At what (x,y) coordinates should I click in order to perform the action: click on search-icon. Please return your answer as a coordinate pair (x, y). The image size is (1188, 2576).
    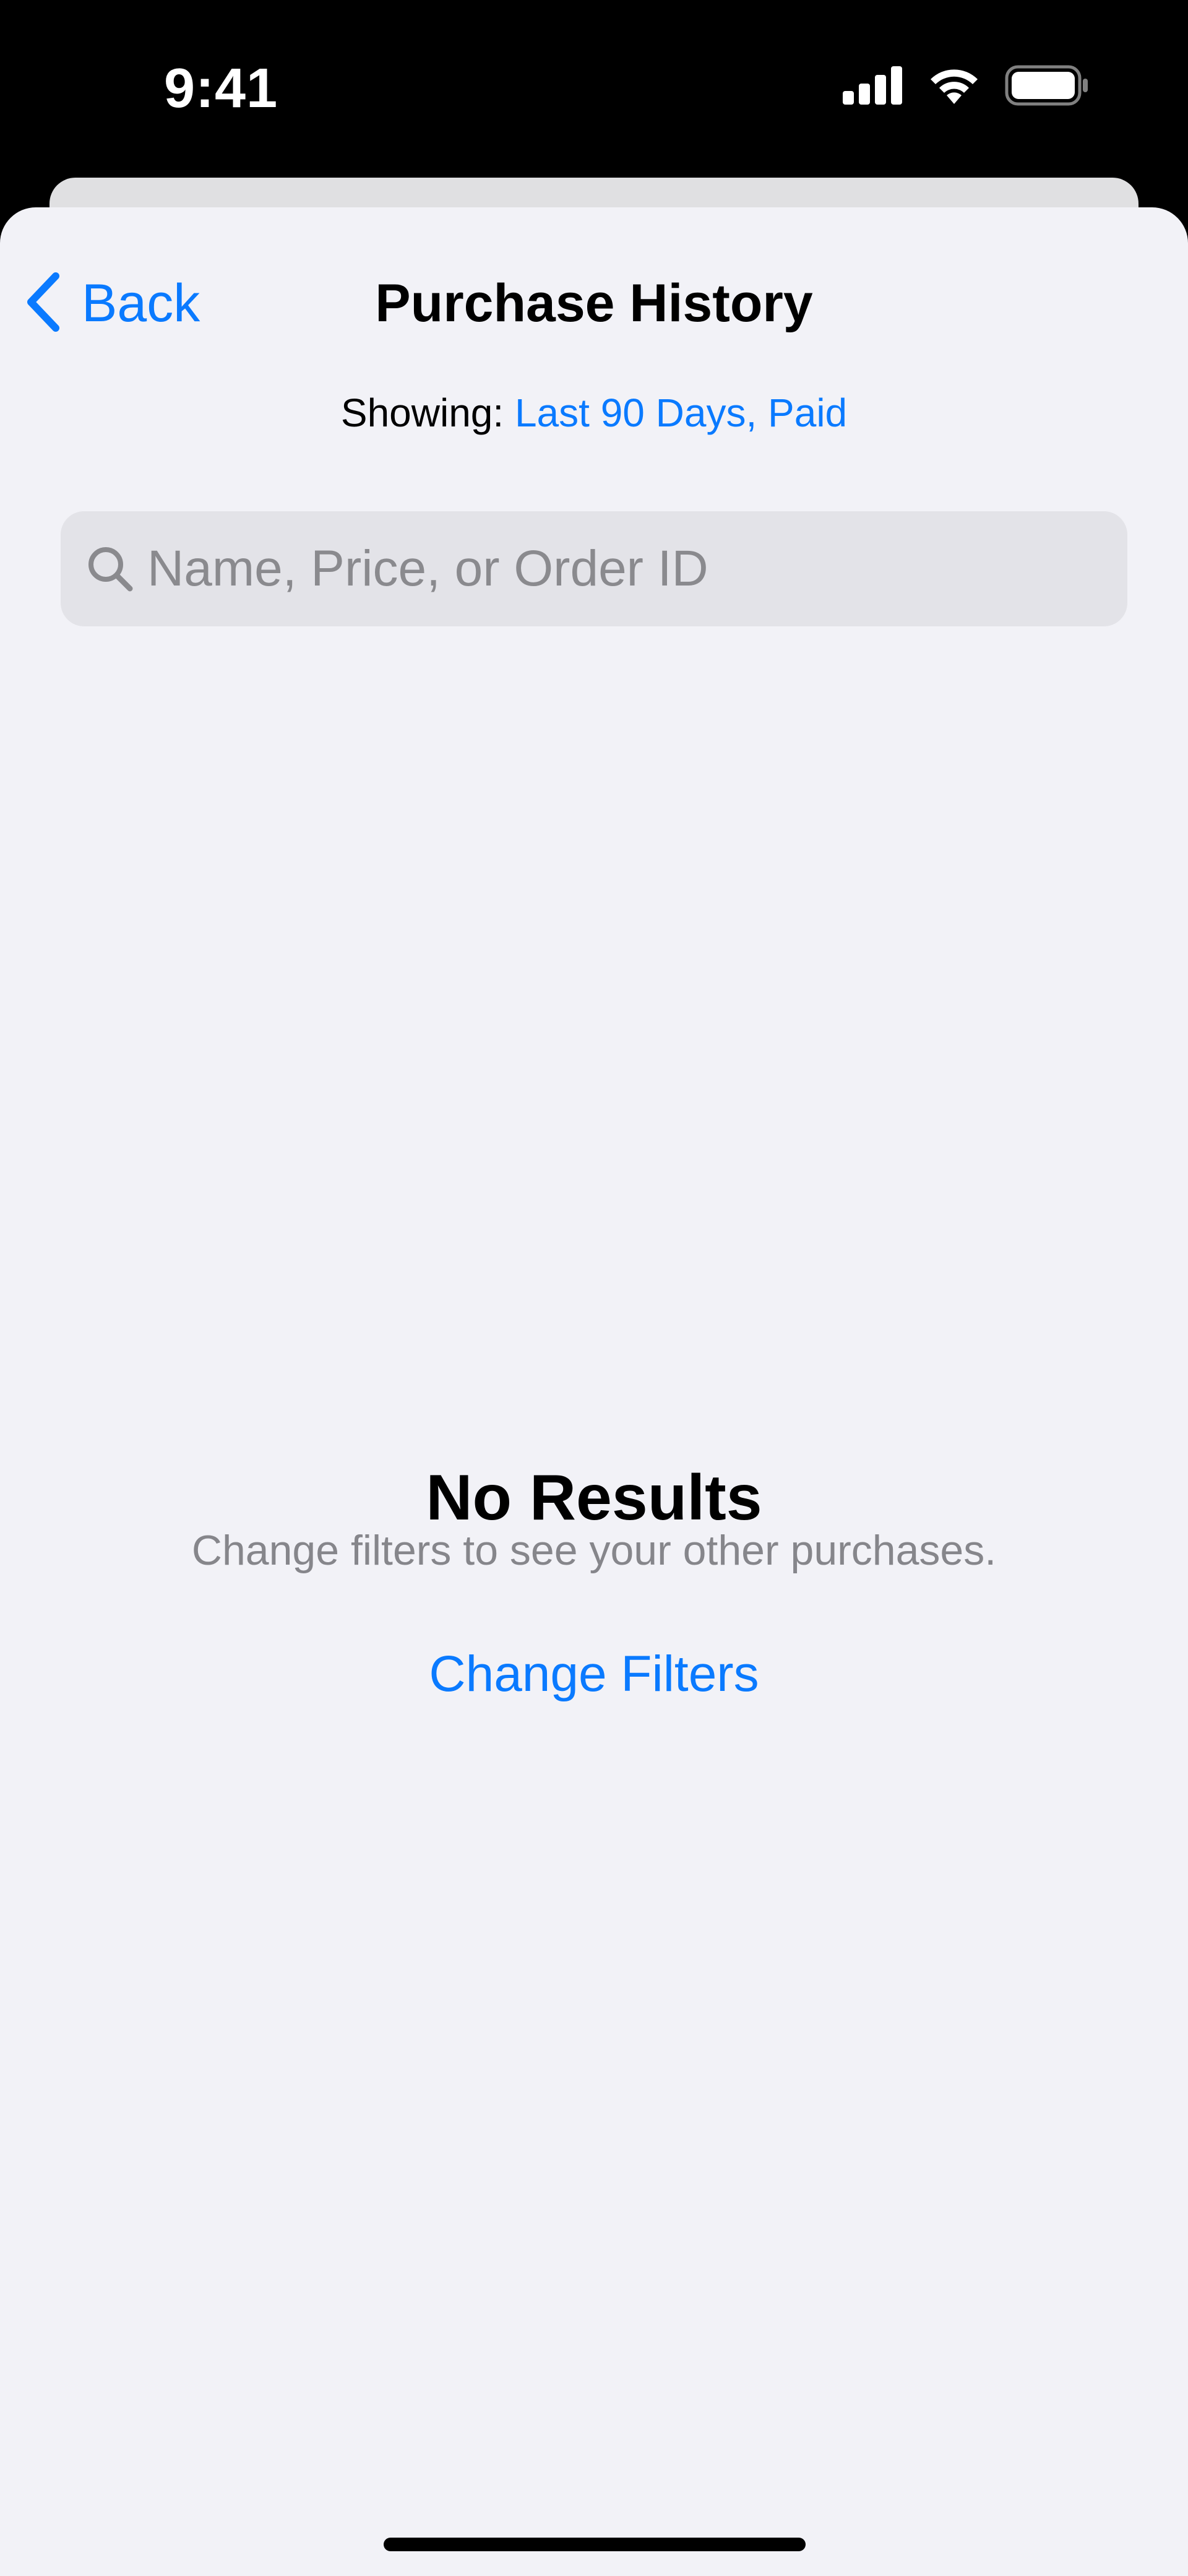
    Looking at the image, I should click on (110, 569).